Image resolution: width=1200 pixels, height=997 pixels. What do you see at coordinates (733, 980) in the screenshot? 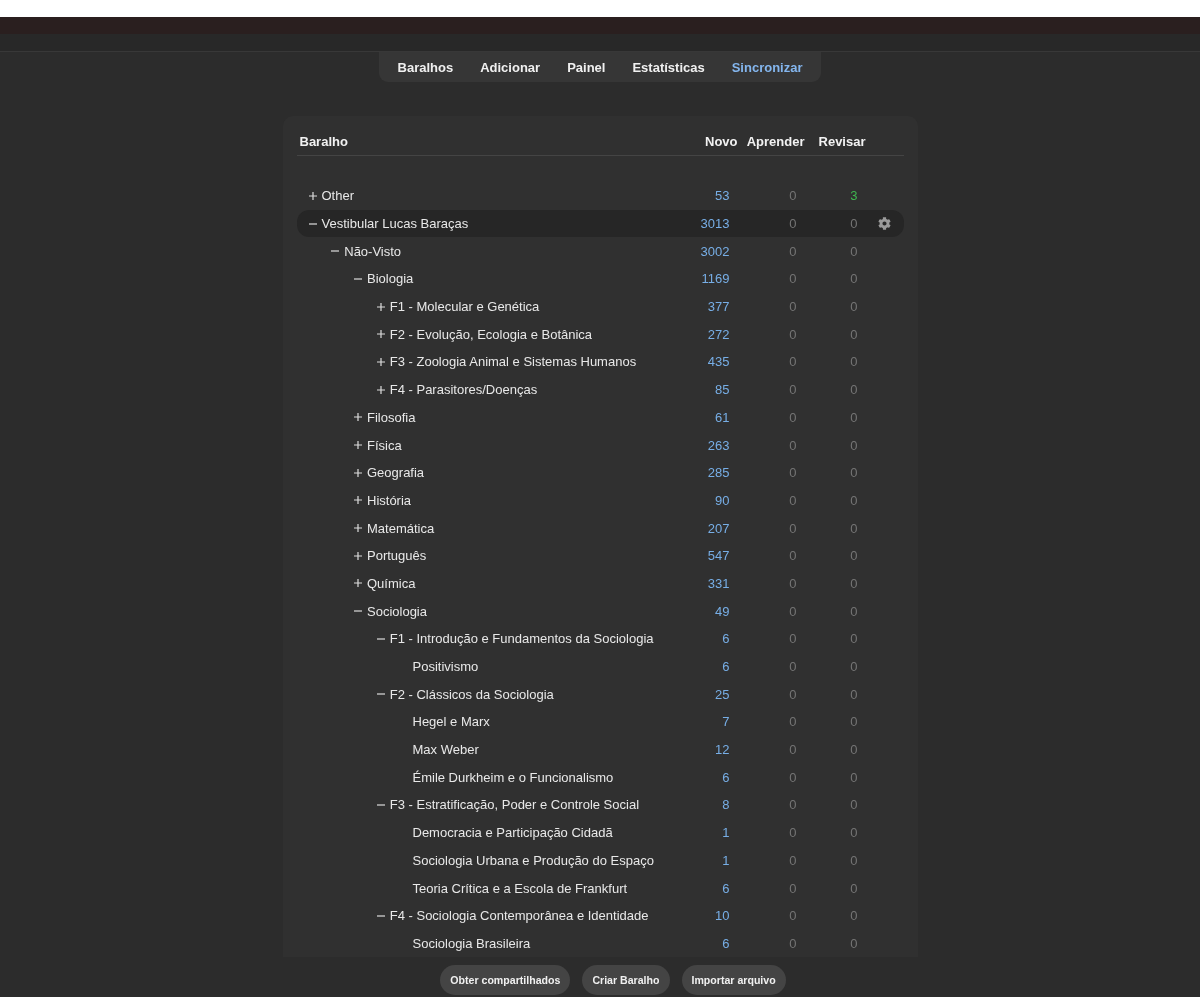
I see `action-button: Importar arquivo` at bounding box center [733, 980].